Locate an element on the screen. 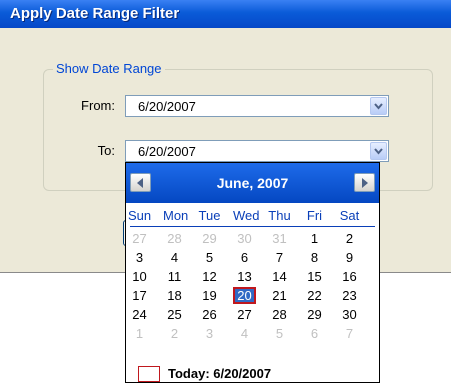 Image resolution: width=451 pixels, height=383 pixels. calendar-day: 23 is located at coordinates (349, 295).